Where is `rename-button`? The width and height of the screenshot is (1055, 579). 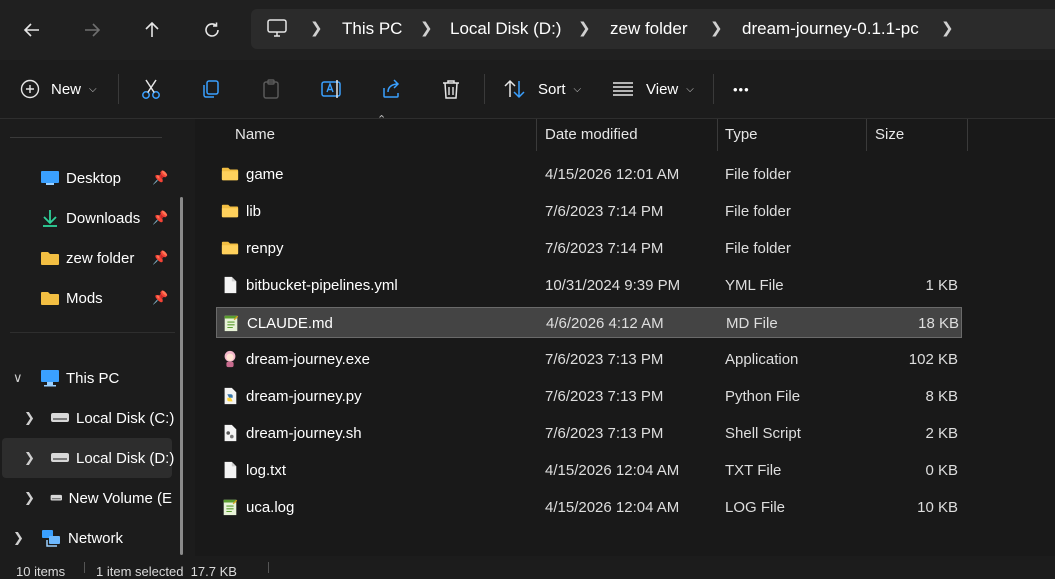 rename-button is located at coordinates (332, 89).